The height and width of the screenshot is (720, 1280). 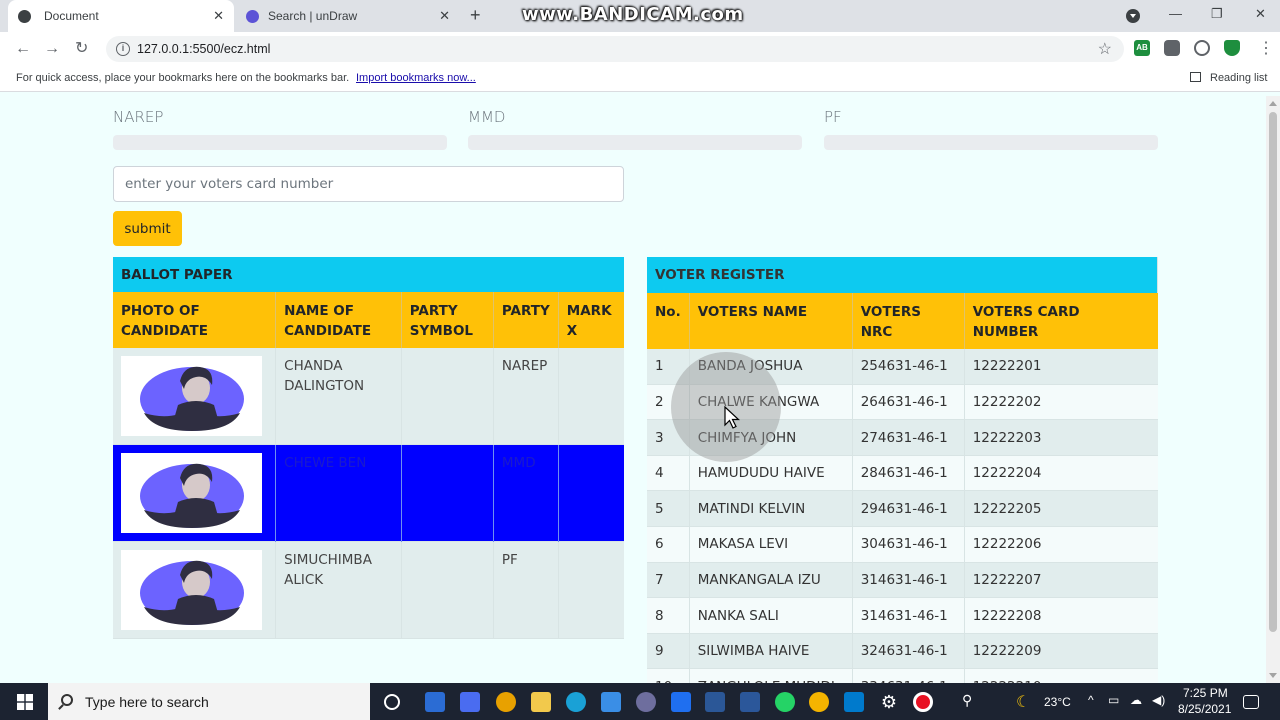 I want to click on vote-progress-bar, so click(x=991, y=142).